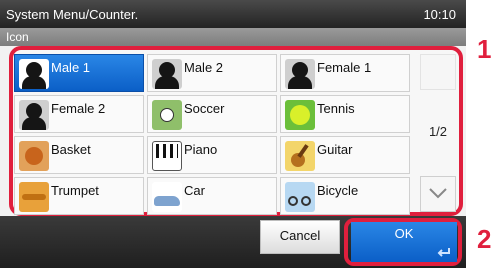 The image size is (501, 268). What do you see at coordinates (233, 37) in the screenshot?
I see `subtitle-bar: Icon` at bounding box center [233, 37].